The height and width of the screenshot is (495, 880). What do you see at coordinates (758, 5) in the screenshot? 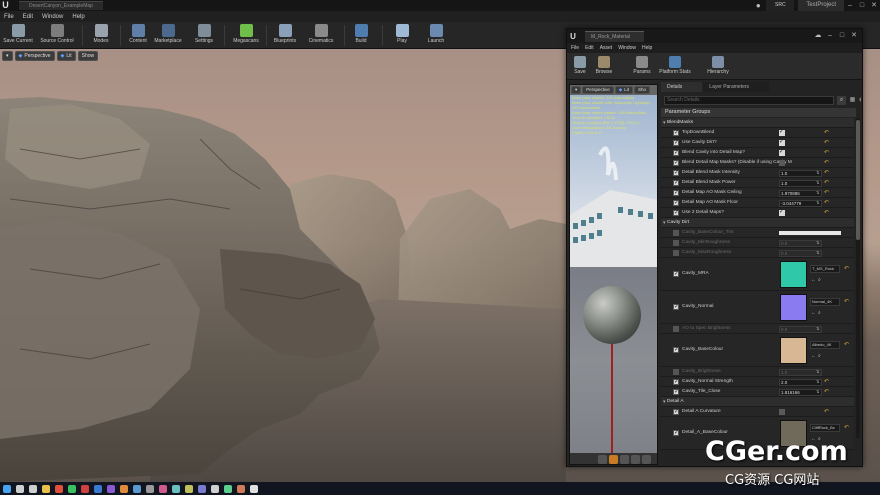
I see `notification-icon: ●` at bounding box center [758, 5].